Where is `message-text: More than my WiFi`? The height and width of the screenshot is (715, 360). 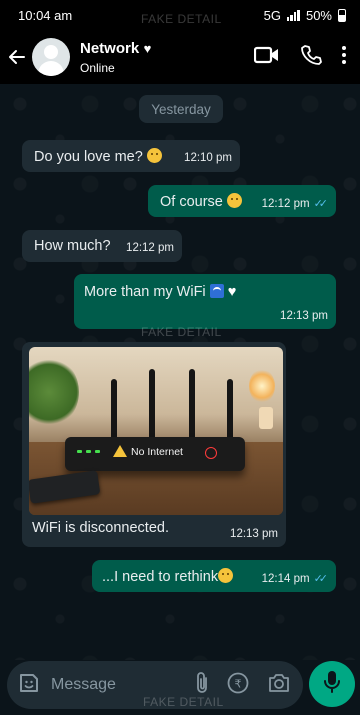 message-text: More than my WiFi is located at coordinates (145, 292).